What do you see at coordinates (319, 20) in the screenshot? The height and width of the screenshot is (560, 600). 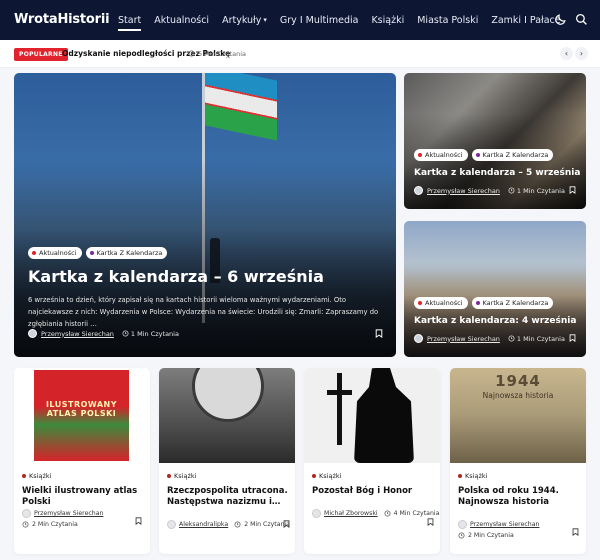 I see `nav-gry-multimedia: Gry I Multimedia` at bounding box center [319, 20].